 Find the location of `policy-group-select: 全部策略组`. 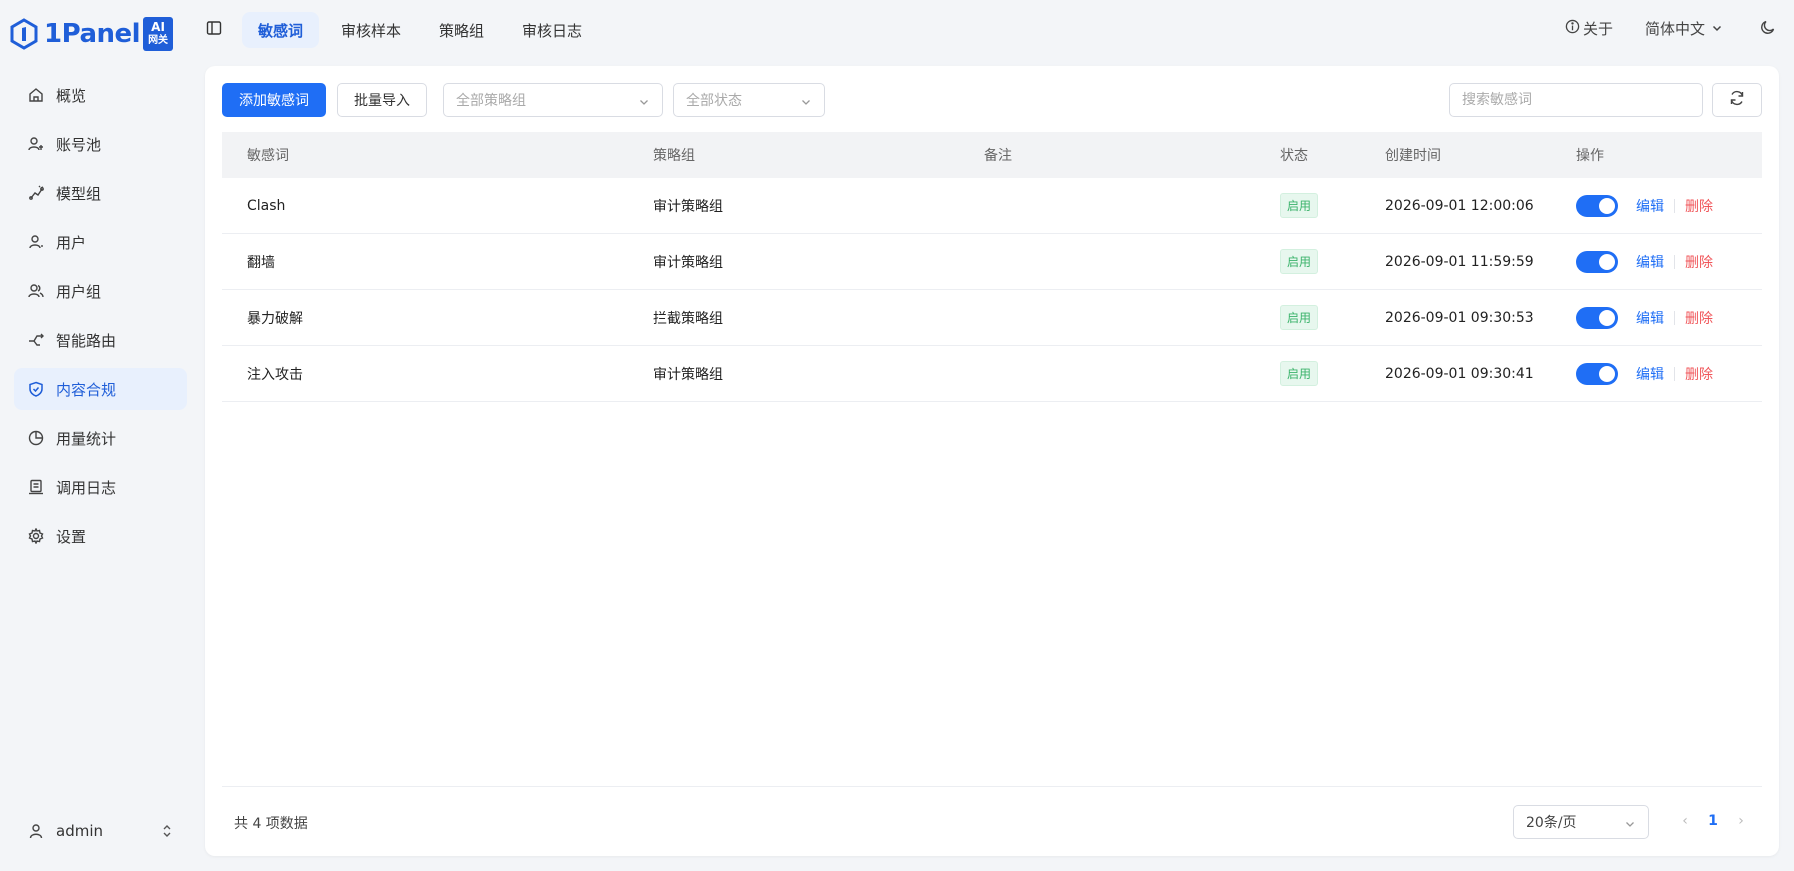

policy-group-select: 全部策略组 is located at coordinates (553, 100).